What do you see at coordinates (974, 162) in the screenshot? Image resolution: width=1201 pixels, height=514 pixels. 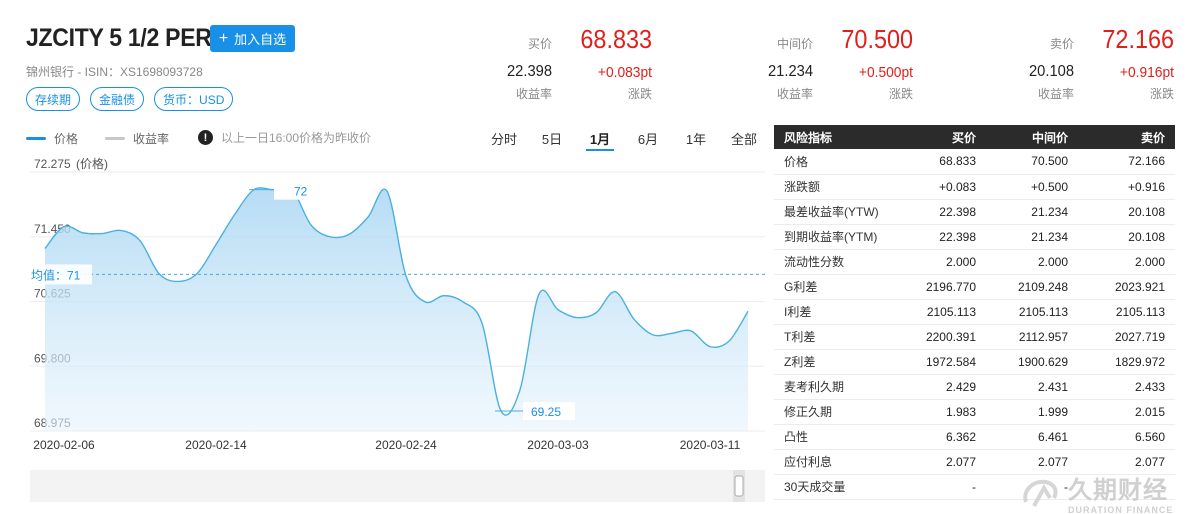 I see `table-row: 价格 68.833 70.500 72.166` at bounding box center [974, 162].